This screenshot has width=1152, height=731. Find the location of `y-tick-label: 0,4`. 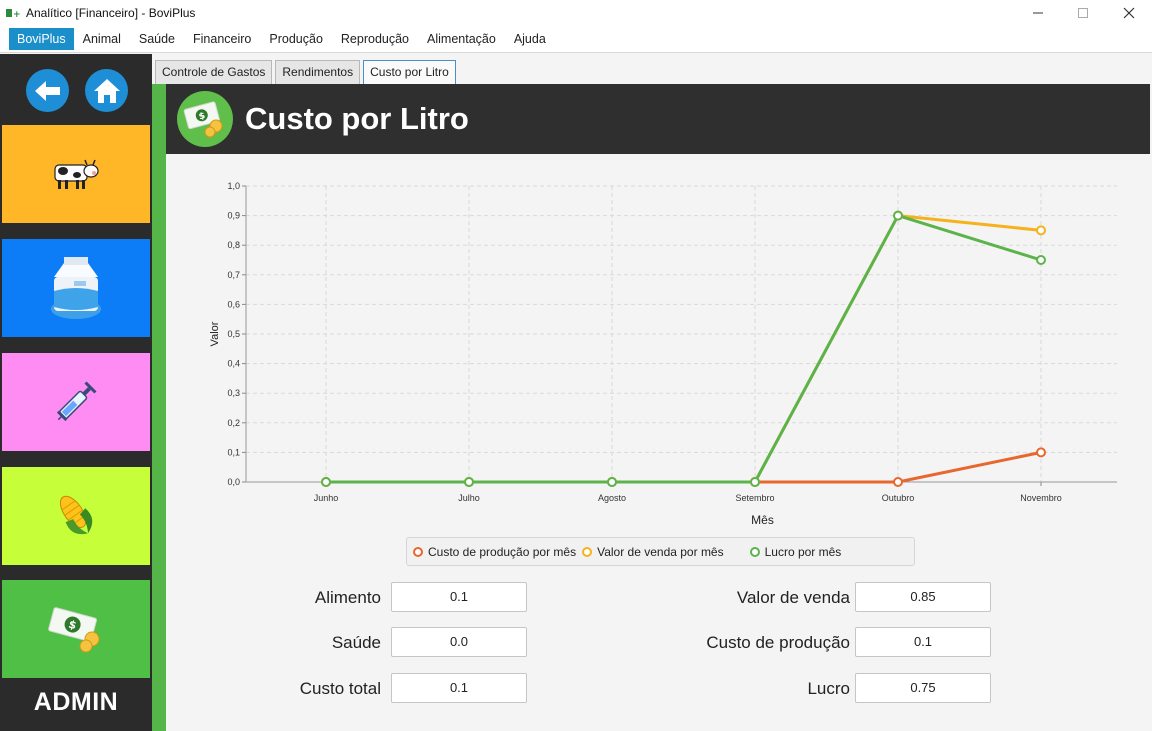

y-tick-label: 0,4 is located at coordinates (233, 364).